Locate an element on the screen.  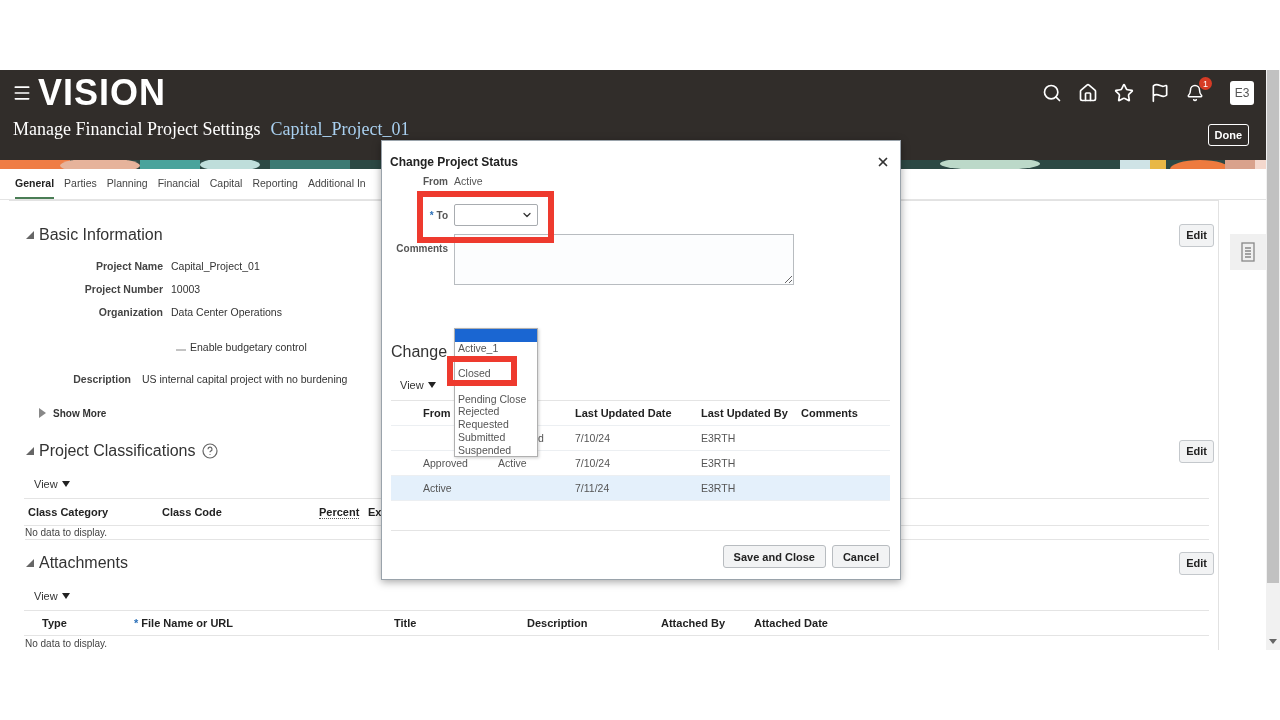
cancel-button: Cancel is located at coordinates (860, 556).